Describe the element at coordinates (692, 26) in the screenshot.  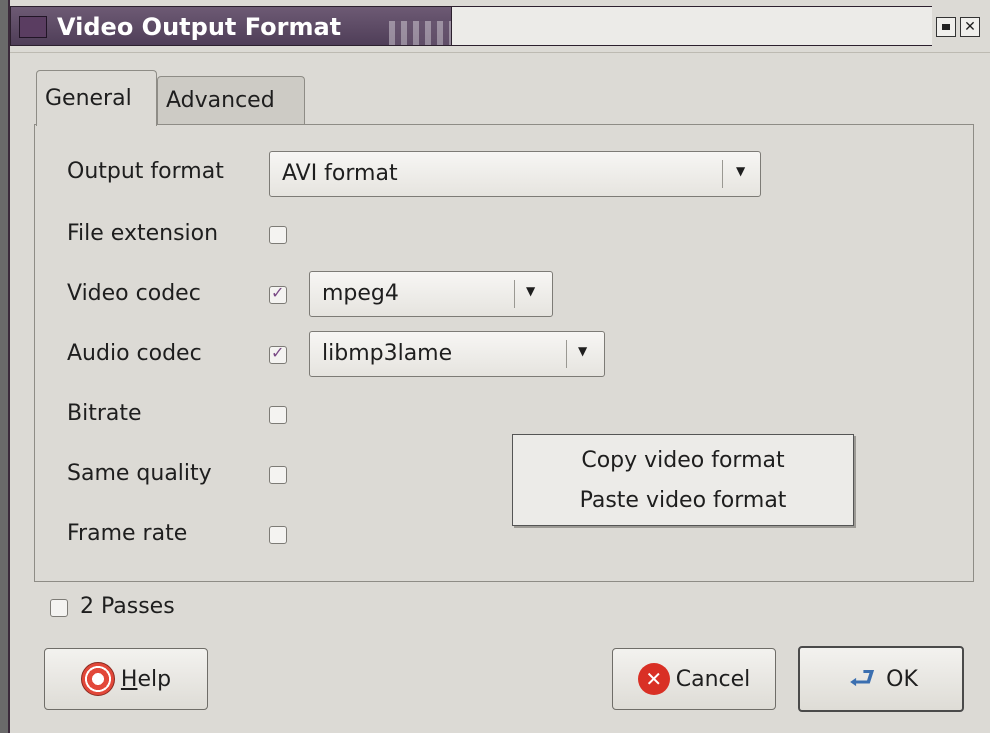
I see `title-bar-fill` at that location.